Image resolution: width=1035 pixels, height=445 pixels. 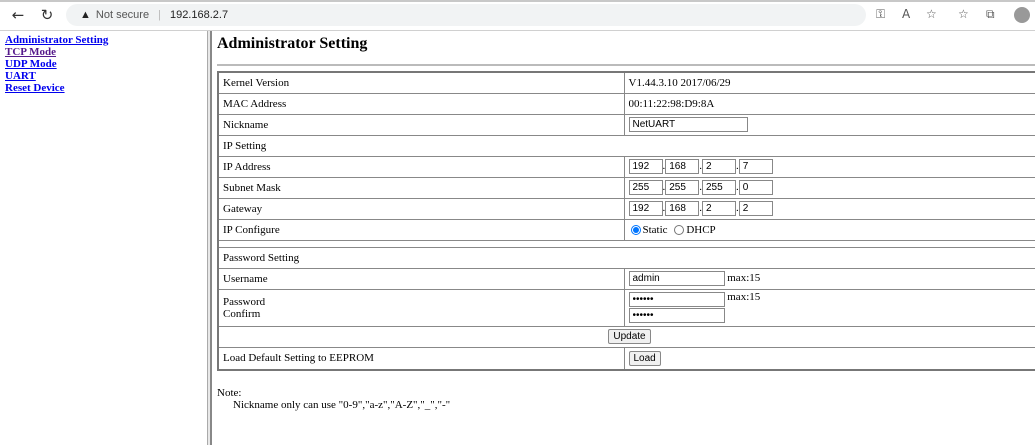 I want to click on static-radio, so click(x=635, y=229).